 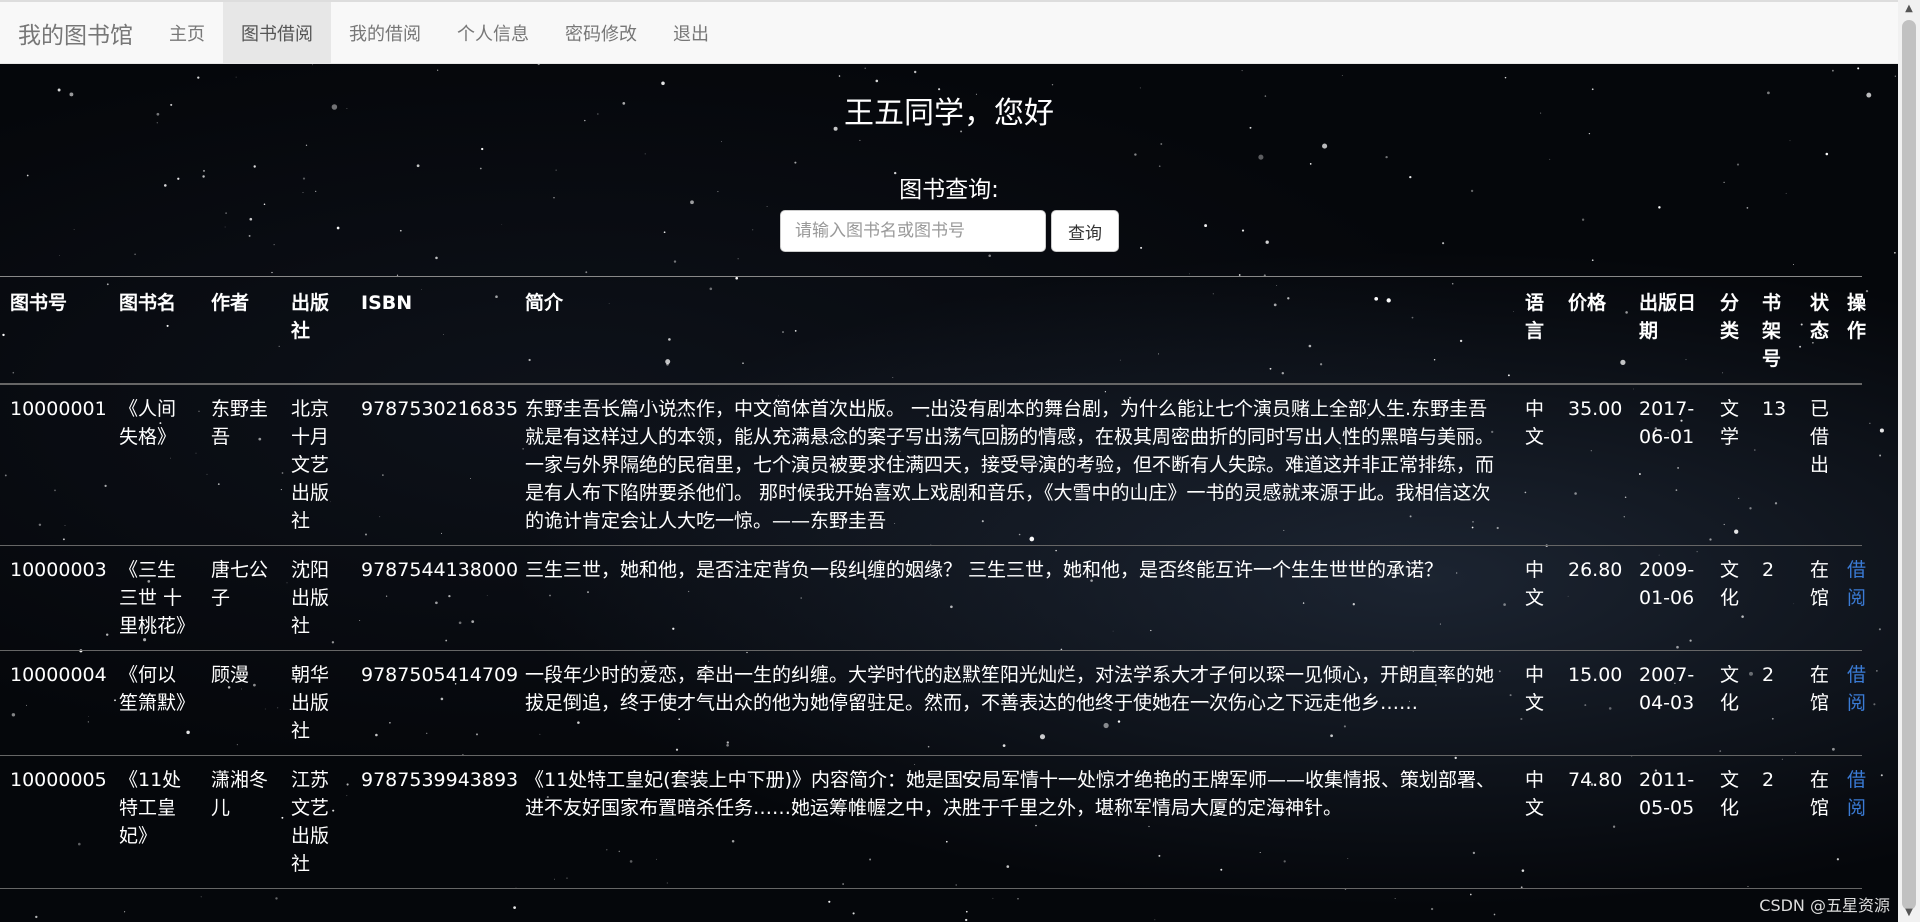 I want to click on cell-pub-date: 2011-05-05, so click(x=1667, y=794).